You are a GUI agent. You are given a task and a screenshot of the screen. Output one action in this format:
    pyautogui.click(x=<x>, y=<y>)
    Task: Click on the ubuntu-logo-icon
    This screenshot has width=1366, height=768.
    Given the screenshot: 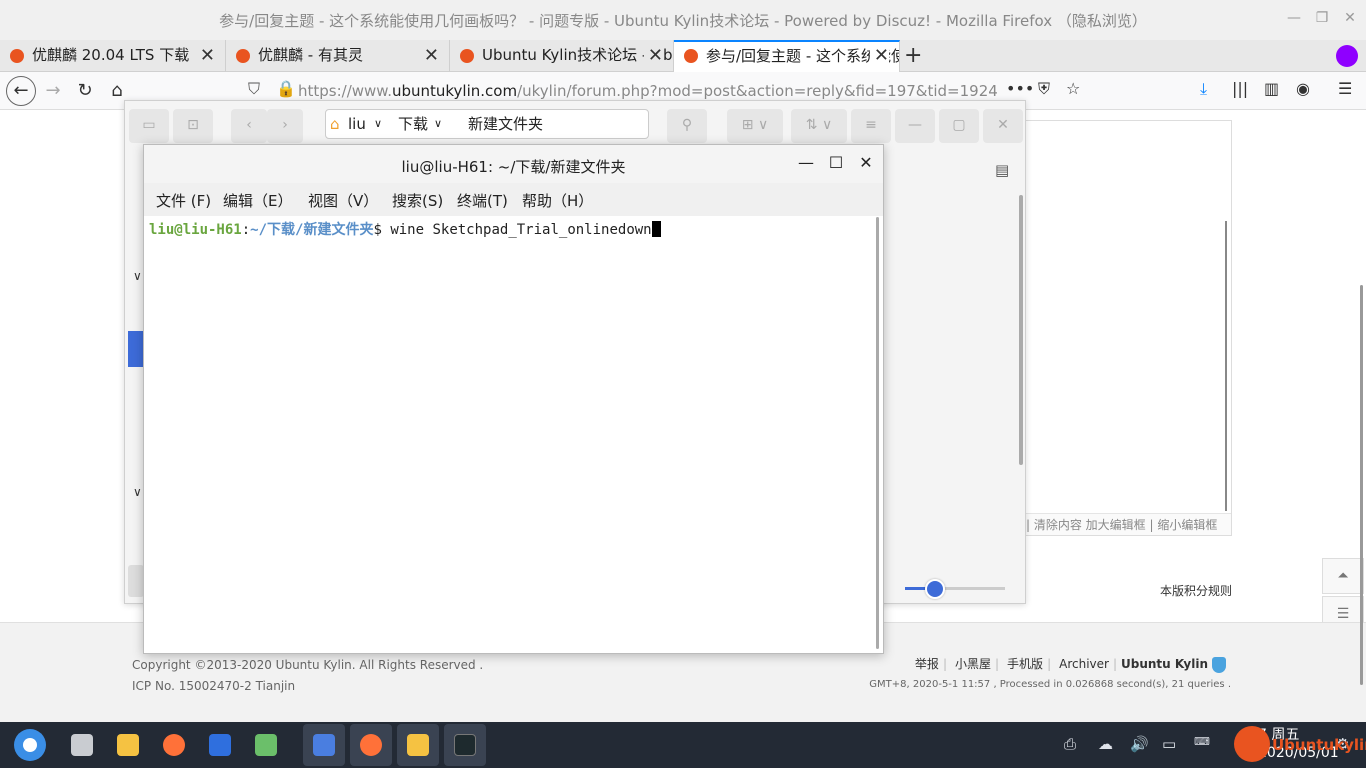 What is the action you would take?
    pyautogui.click(x=1252, y=744)
    